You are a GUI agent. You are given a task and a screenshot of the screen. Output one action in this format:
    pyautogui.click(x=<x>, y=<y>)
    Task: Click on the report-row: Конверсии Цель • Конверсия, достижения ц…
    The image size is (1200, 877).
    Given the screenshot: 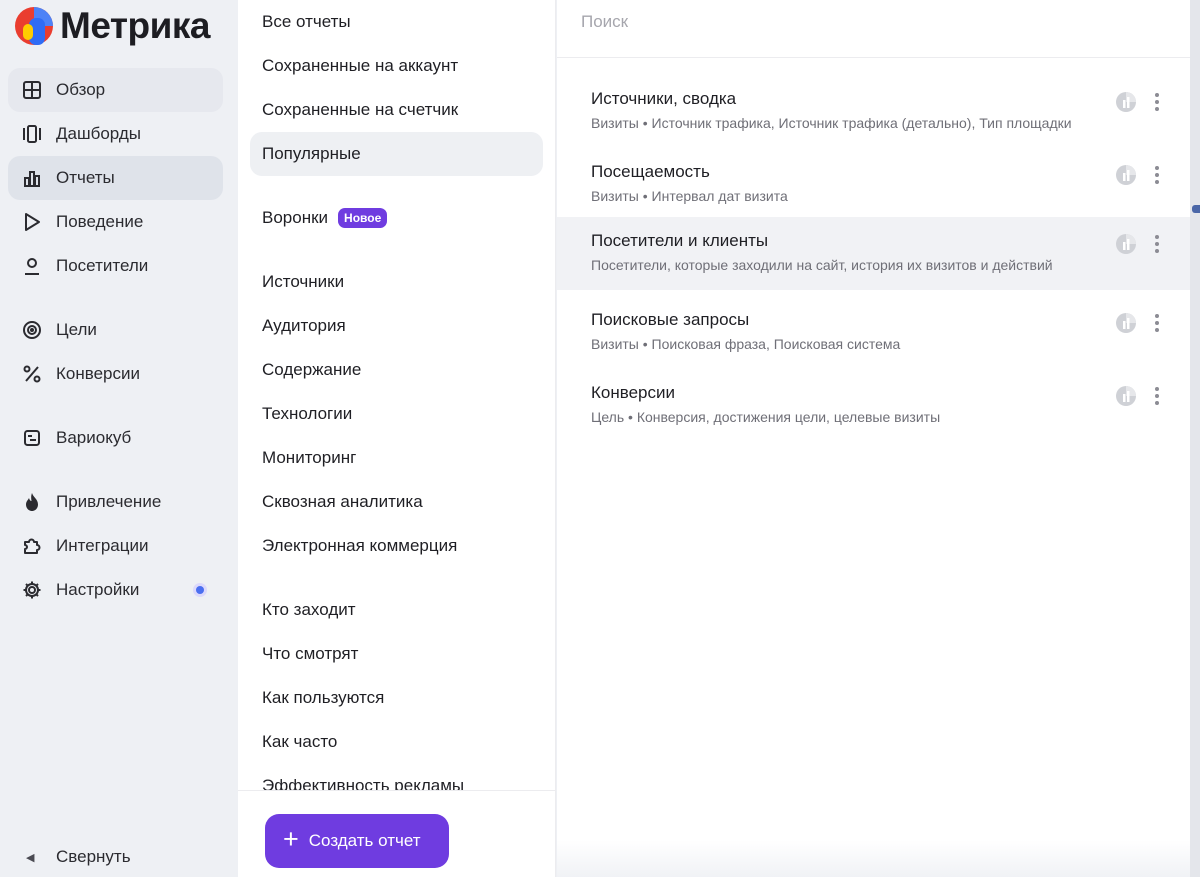 What is the action you would take?
    pyautogui.click(x=873, y=405)
    